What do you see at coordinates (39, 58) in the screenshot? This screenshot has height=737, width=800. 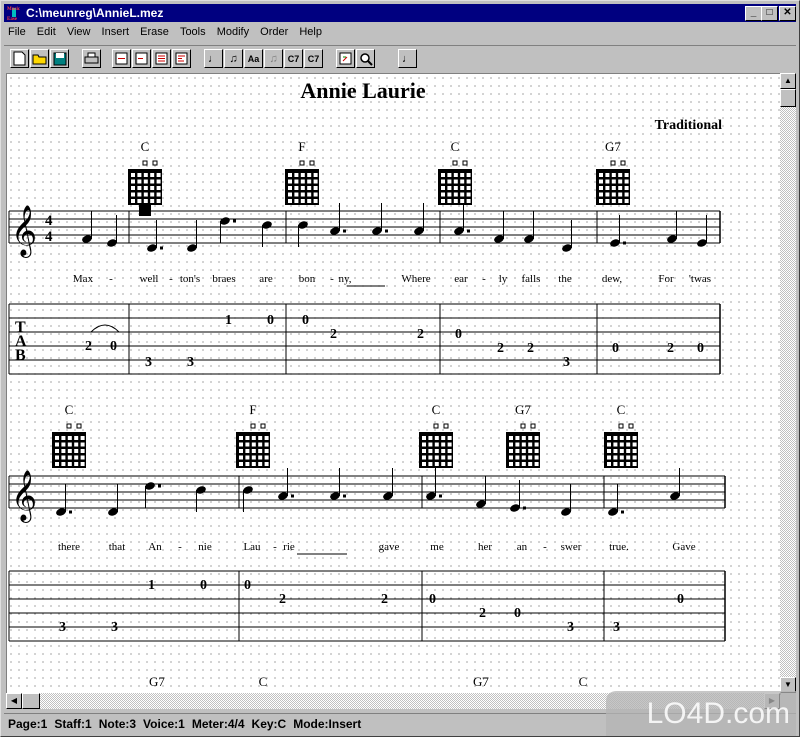 I see `open-button` at bounding box center [39, 58].